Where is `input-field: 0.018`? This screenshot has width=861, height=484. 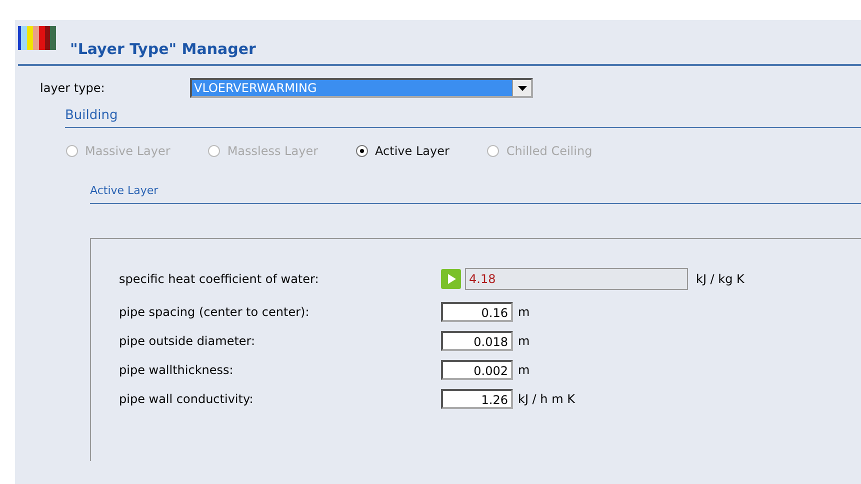
input-field: 0.018 is located at coordinates (477, 340).